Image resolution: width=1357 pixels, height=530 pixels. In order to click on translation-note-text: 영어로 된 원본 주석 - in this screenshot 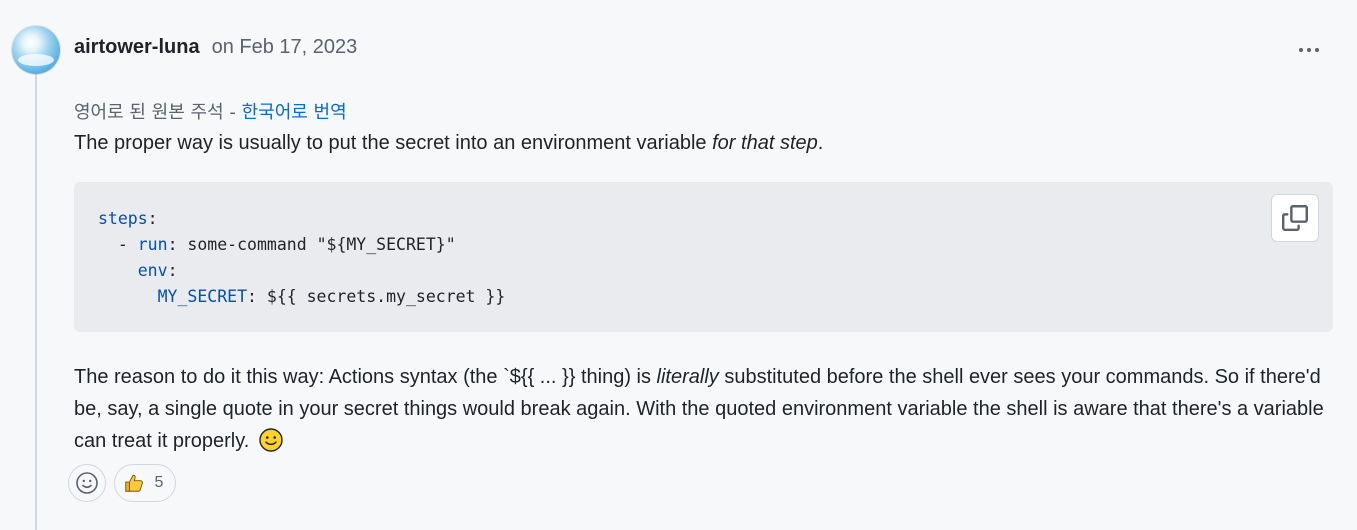, I will do `click(158, 112)`.